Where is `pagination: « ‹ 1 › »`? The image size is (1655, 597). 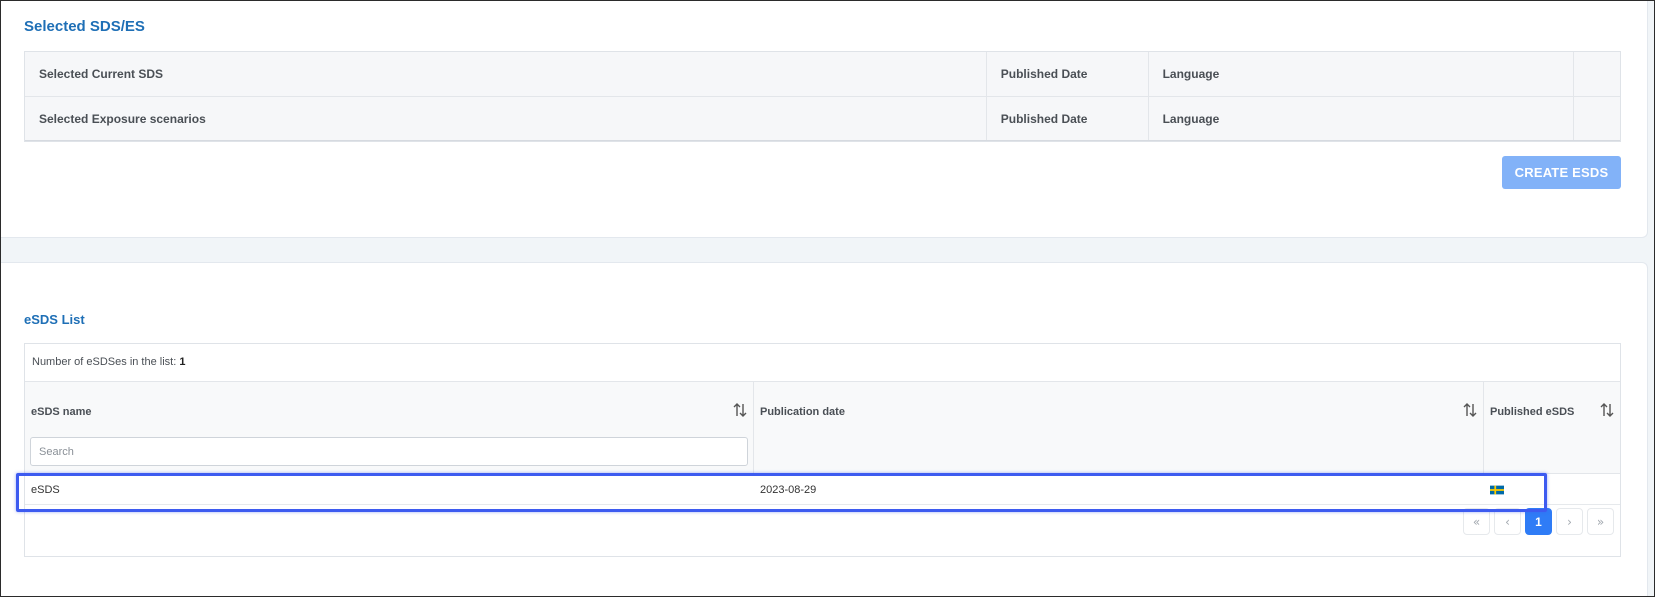 pagination: « ‹ 1 › » is located at coordinates (1538, 521).